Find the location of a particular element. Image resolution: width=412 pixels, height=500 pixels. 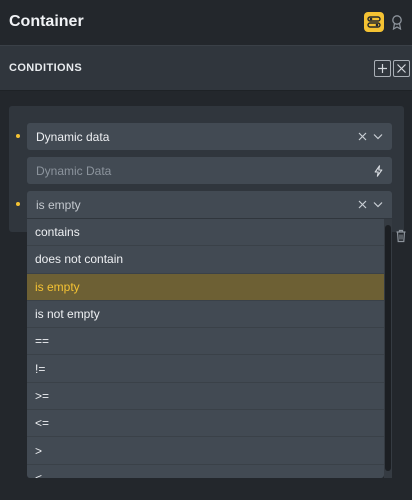

select-value: is empty is located at coordinates (58, 204).